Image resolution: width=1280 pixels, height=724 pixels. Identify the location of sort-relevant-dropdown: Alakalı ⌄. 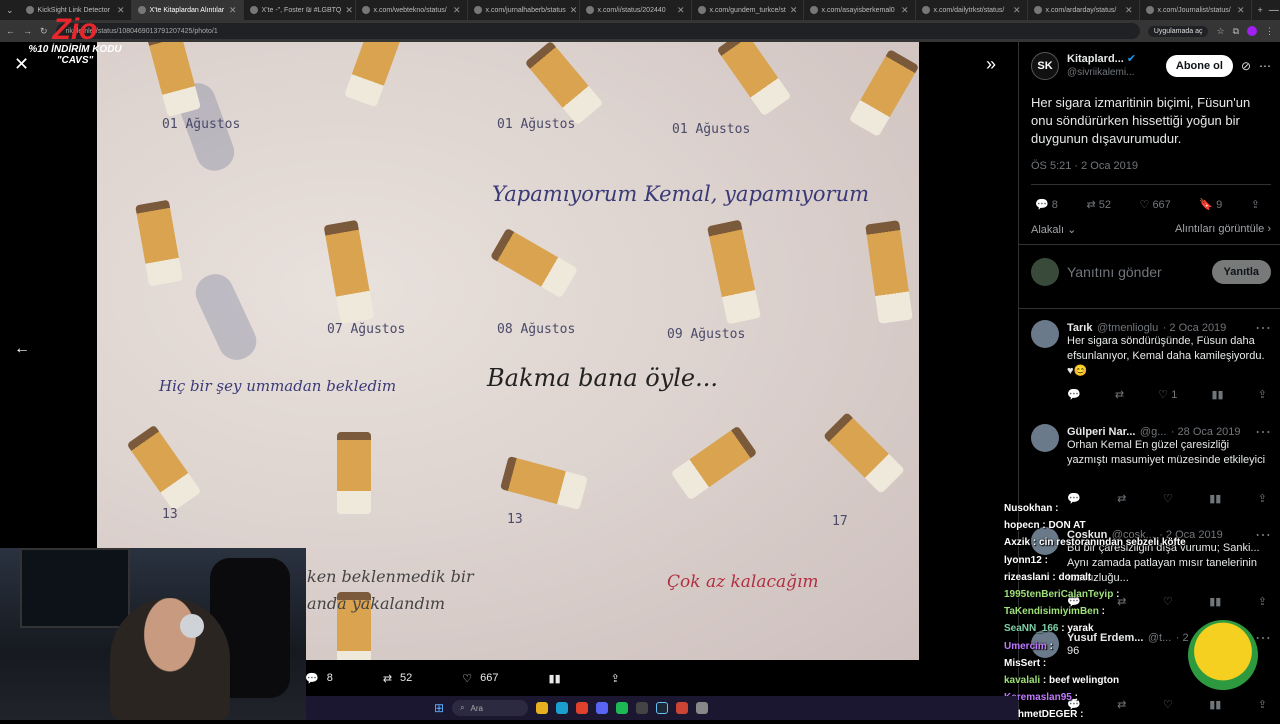
(1053, 229).